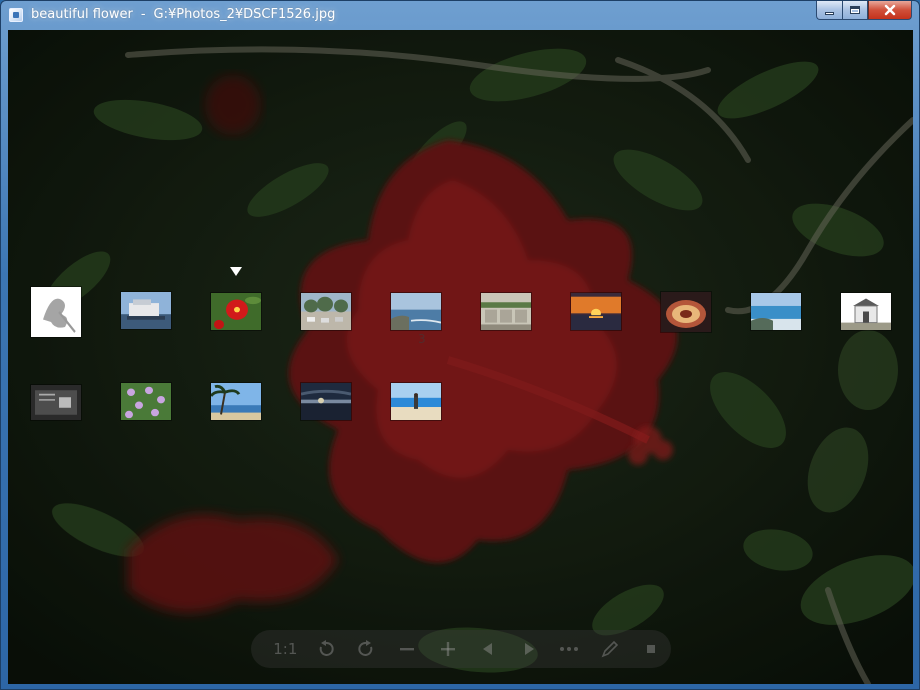 This screenshot has width=920, height=690. What do you see at coordinates (366, 649) in the screenshot?
I see `rotate-right-icon` at bounding box center [366, 649].